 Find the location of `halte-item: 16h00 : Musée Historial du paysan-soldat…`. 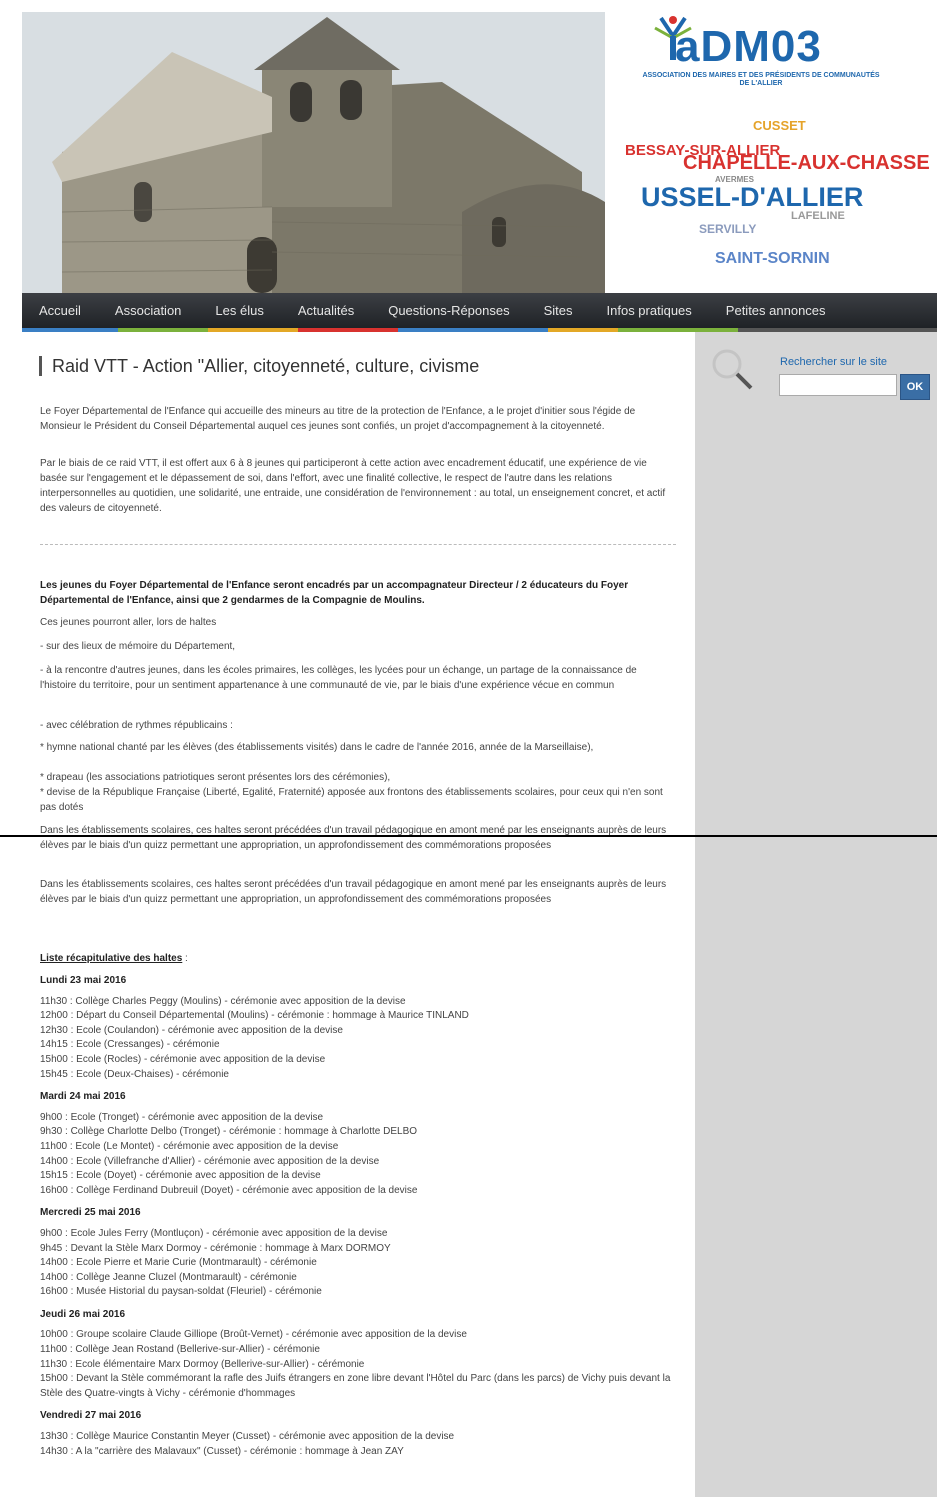

halte-item: 16h00 : Musée Historial du paysan-soldat… is located at coordinates (181, 1292).